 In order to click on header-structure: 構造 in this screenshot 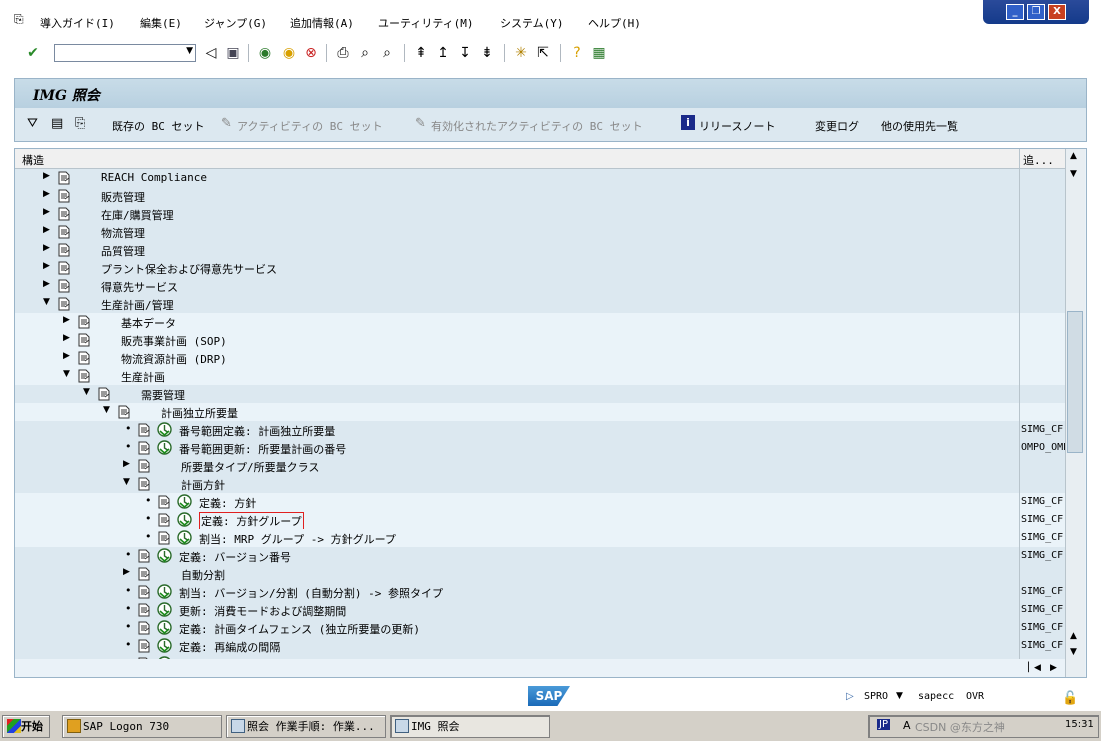, I will do `click(33, 160)`.